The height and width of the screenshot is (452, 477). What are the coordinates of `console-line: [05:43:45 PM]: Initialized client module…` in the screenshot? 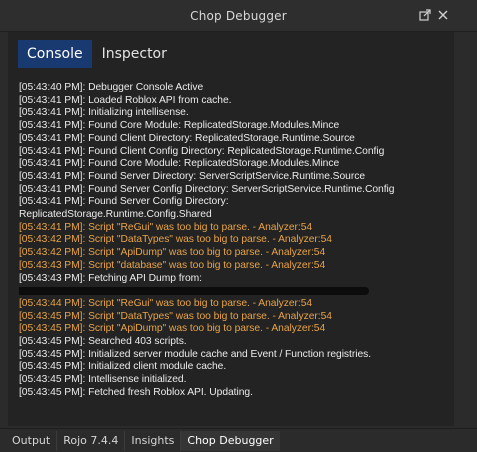 It's located at (123, 367).